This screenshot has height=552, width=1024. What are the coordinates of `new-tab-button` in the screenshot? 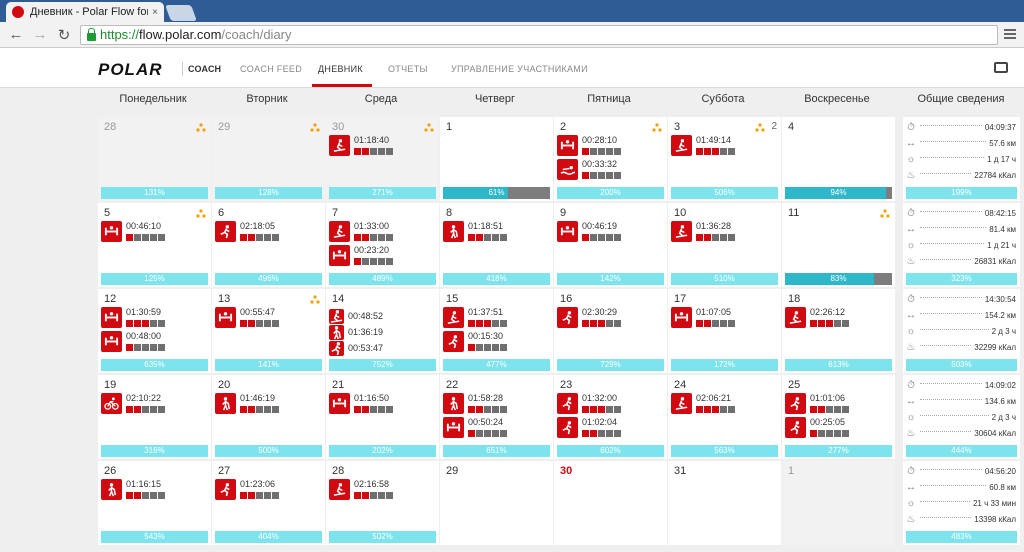 It's located at (181, 13).